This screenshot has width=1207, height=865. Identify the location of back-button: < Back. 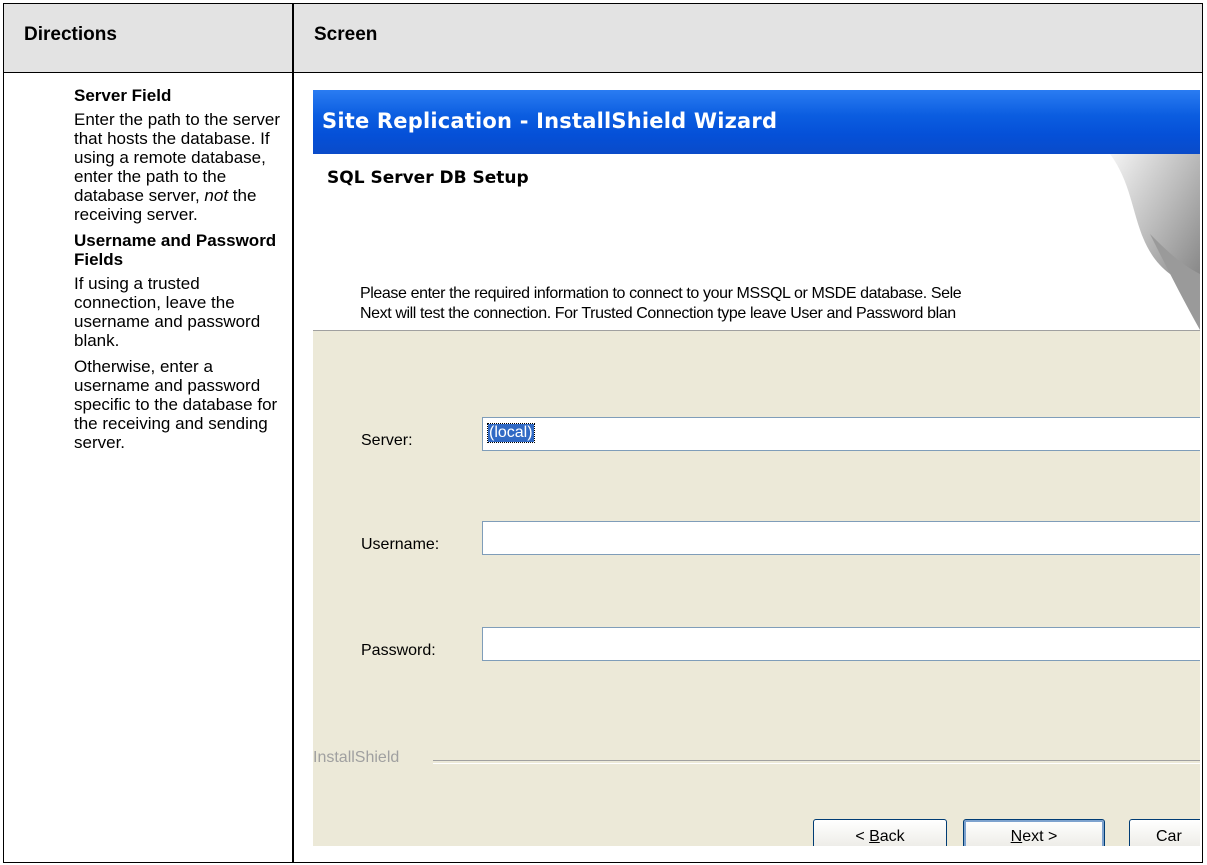
(880, 832).